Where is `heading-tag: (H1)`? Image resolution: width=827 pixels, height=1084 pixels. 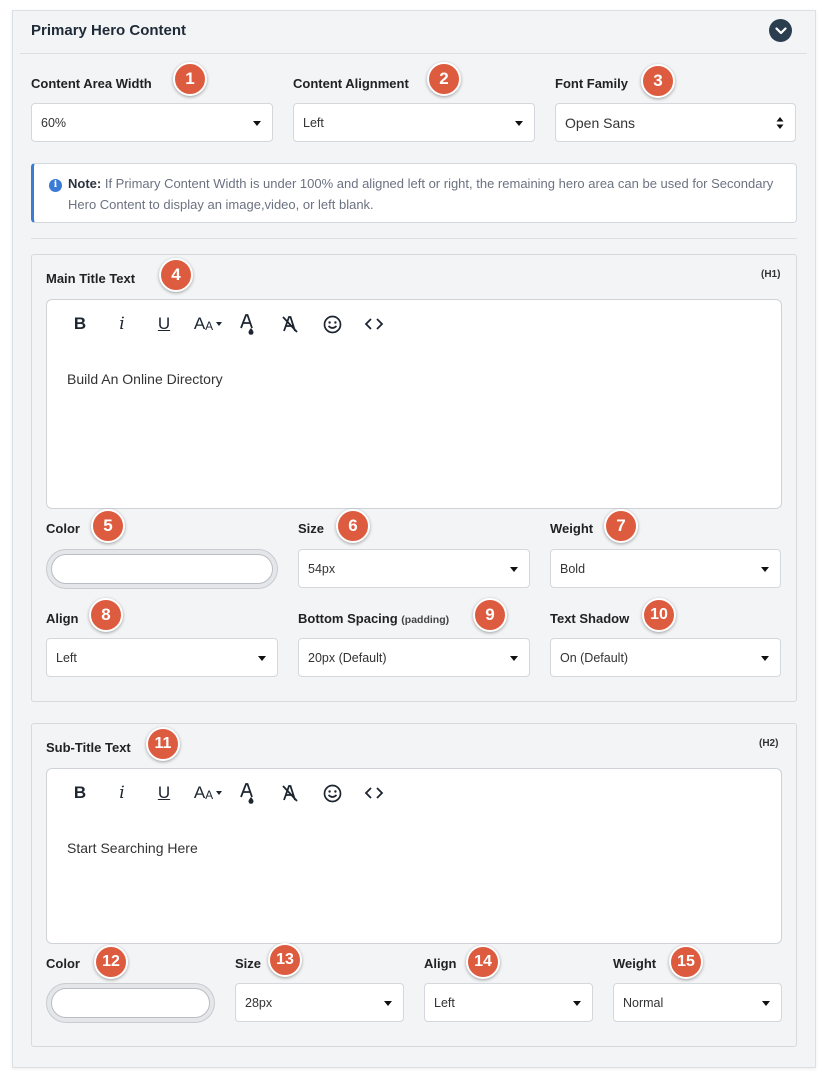
heading-tag: (H1) is located at coordinates (771, 274).